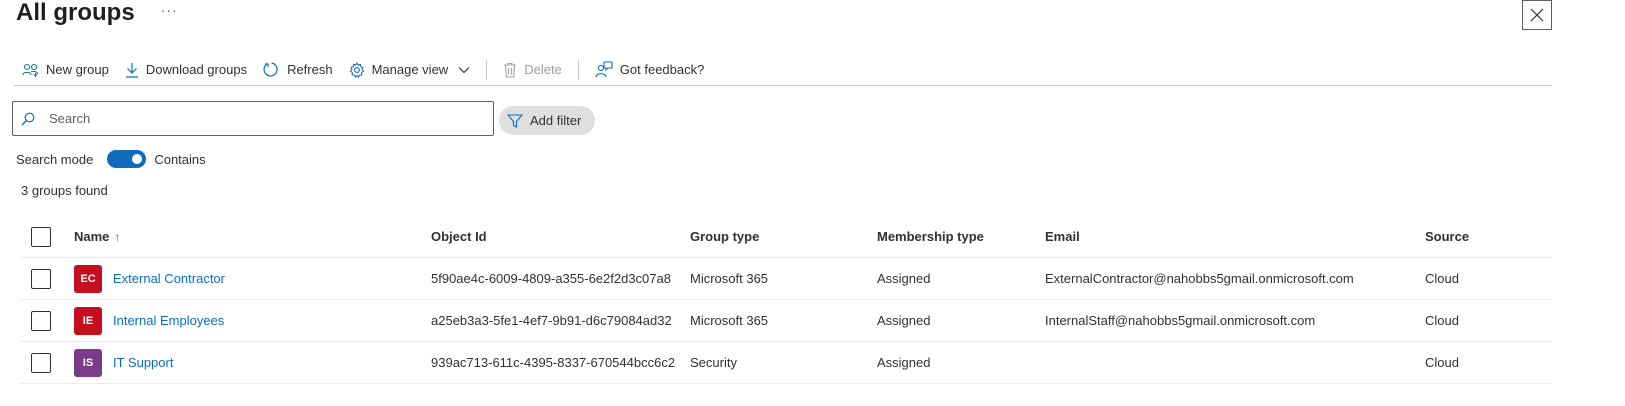  I want to click on trash-icon, so click(510, 70).